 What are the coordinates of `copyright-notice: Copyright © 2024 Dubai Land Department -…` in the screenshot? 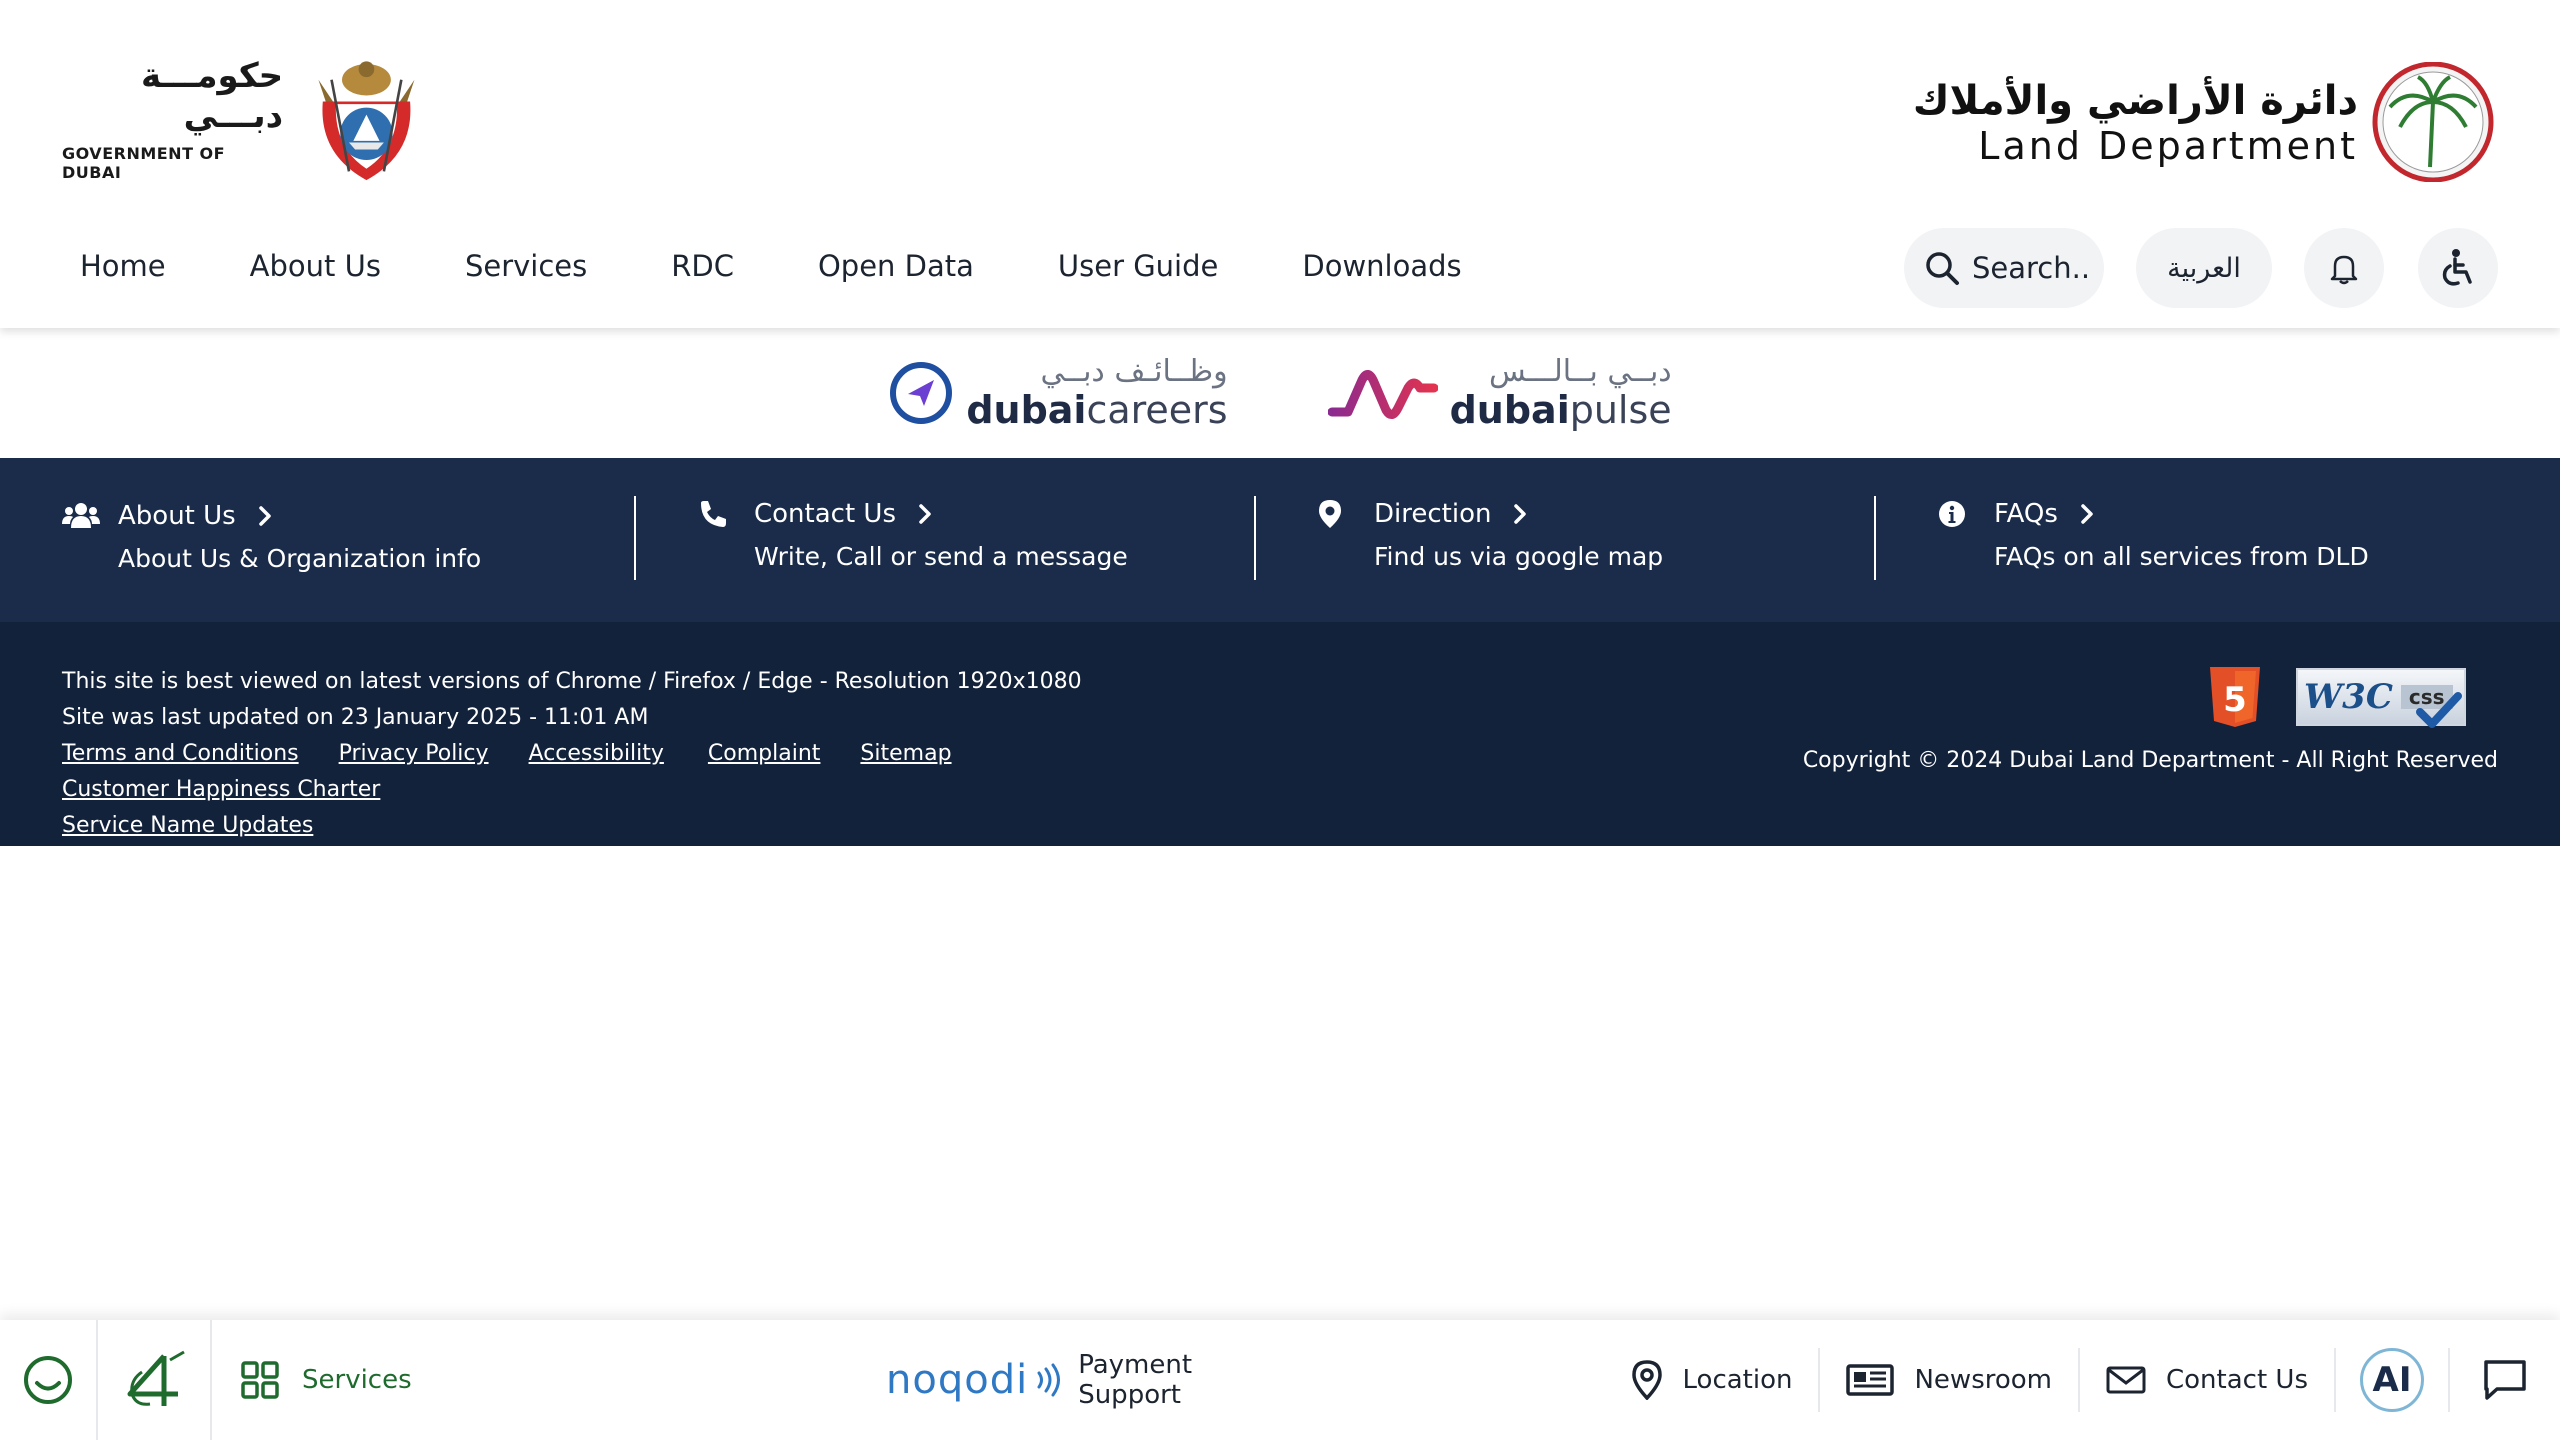 It's located at (2150, 760).